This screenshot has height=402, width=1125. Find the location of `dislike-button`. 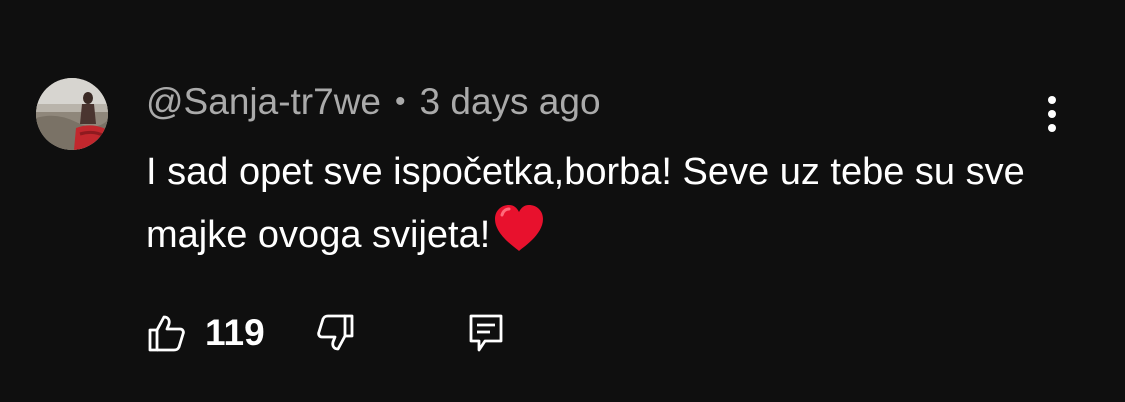

dislike-button is located at coordinates (336, 333).